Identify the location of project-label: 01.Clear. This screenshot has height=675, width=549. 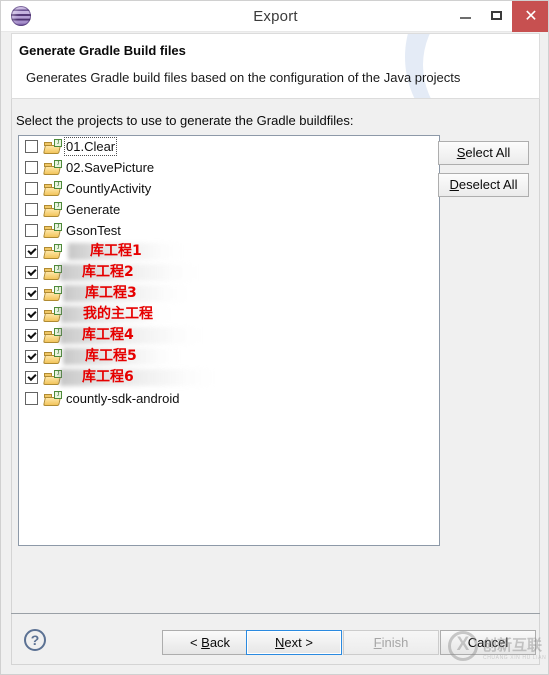
(90, 146).